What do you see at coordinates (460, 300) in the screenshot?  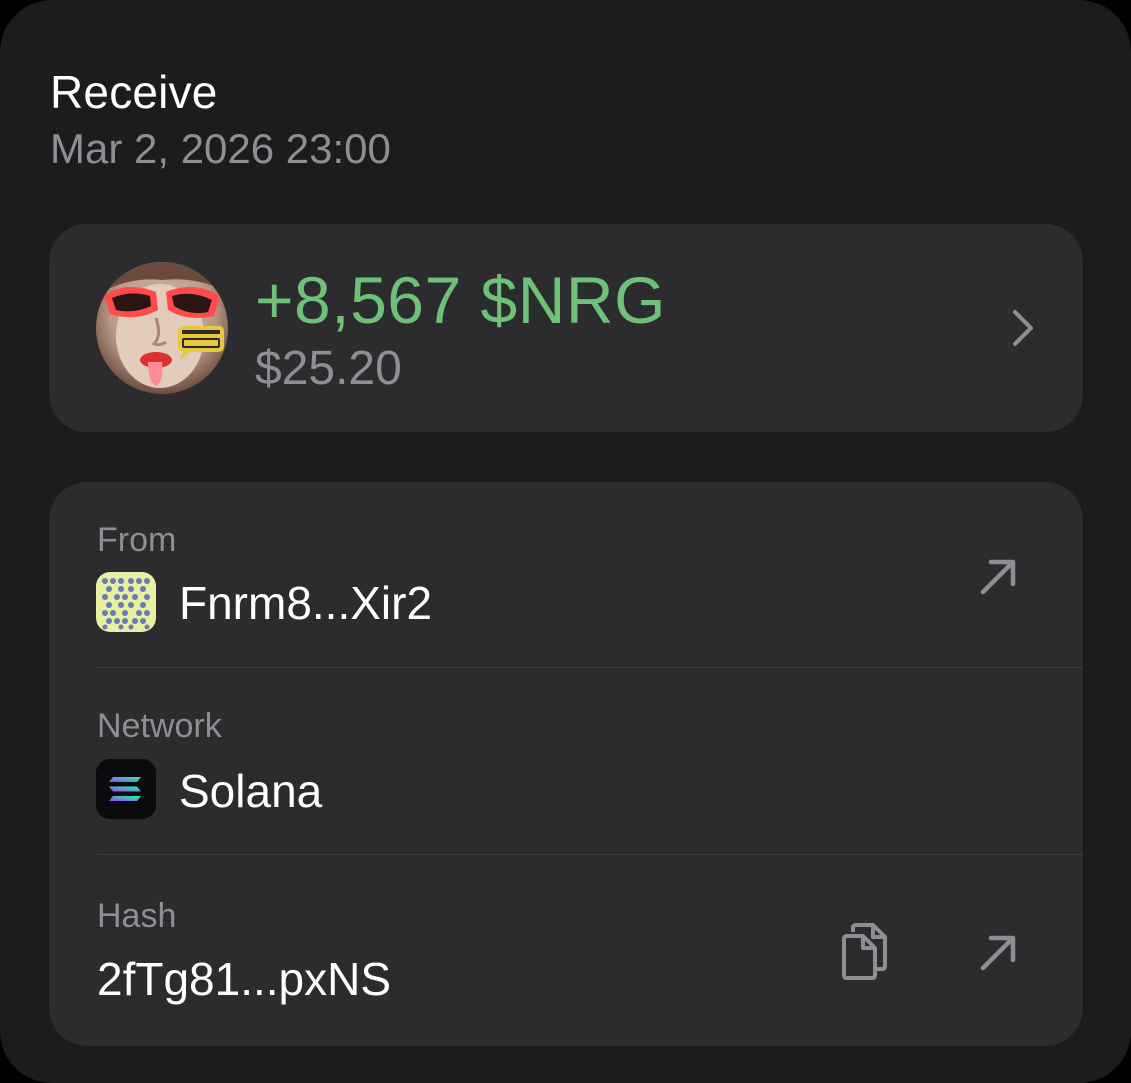 I see `amount-text: +8,567 $NRG` at bounding box center [460, 300].